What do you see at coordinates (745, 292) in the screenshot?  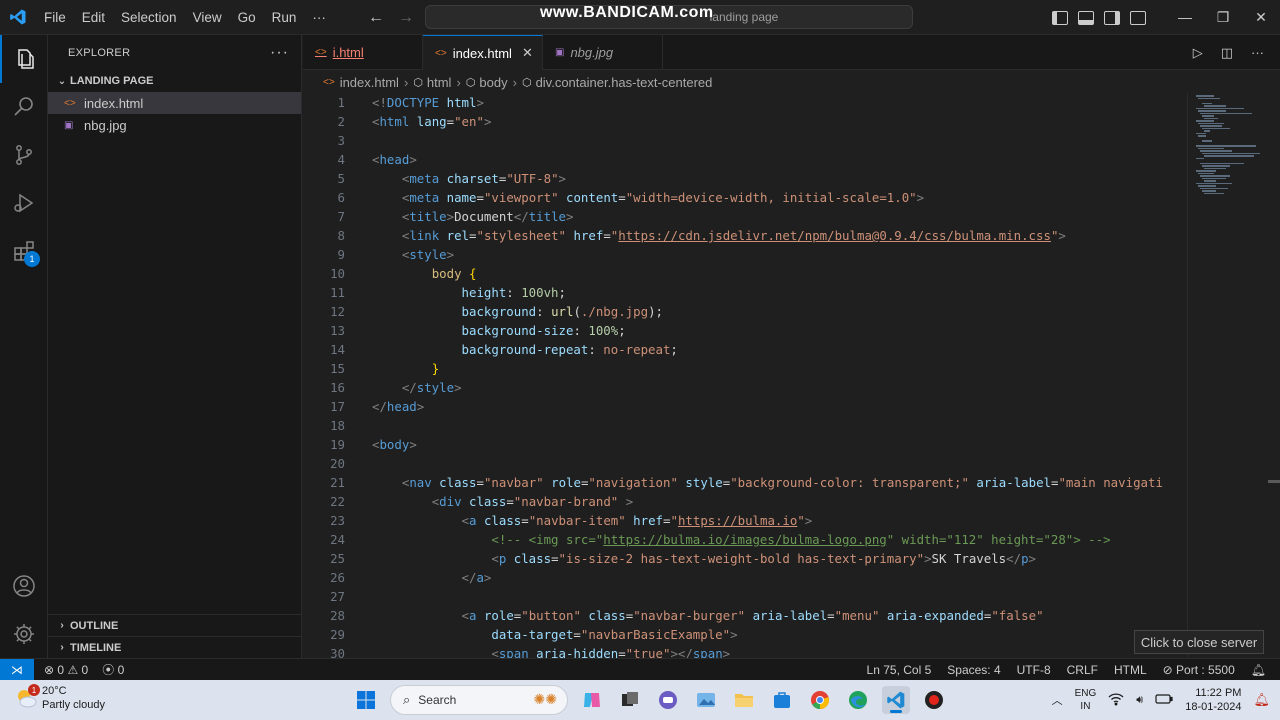 I see `code-line: 11 height: 100vh;` at bounding box center [745, 292].